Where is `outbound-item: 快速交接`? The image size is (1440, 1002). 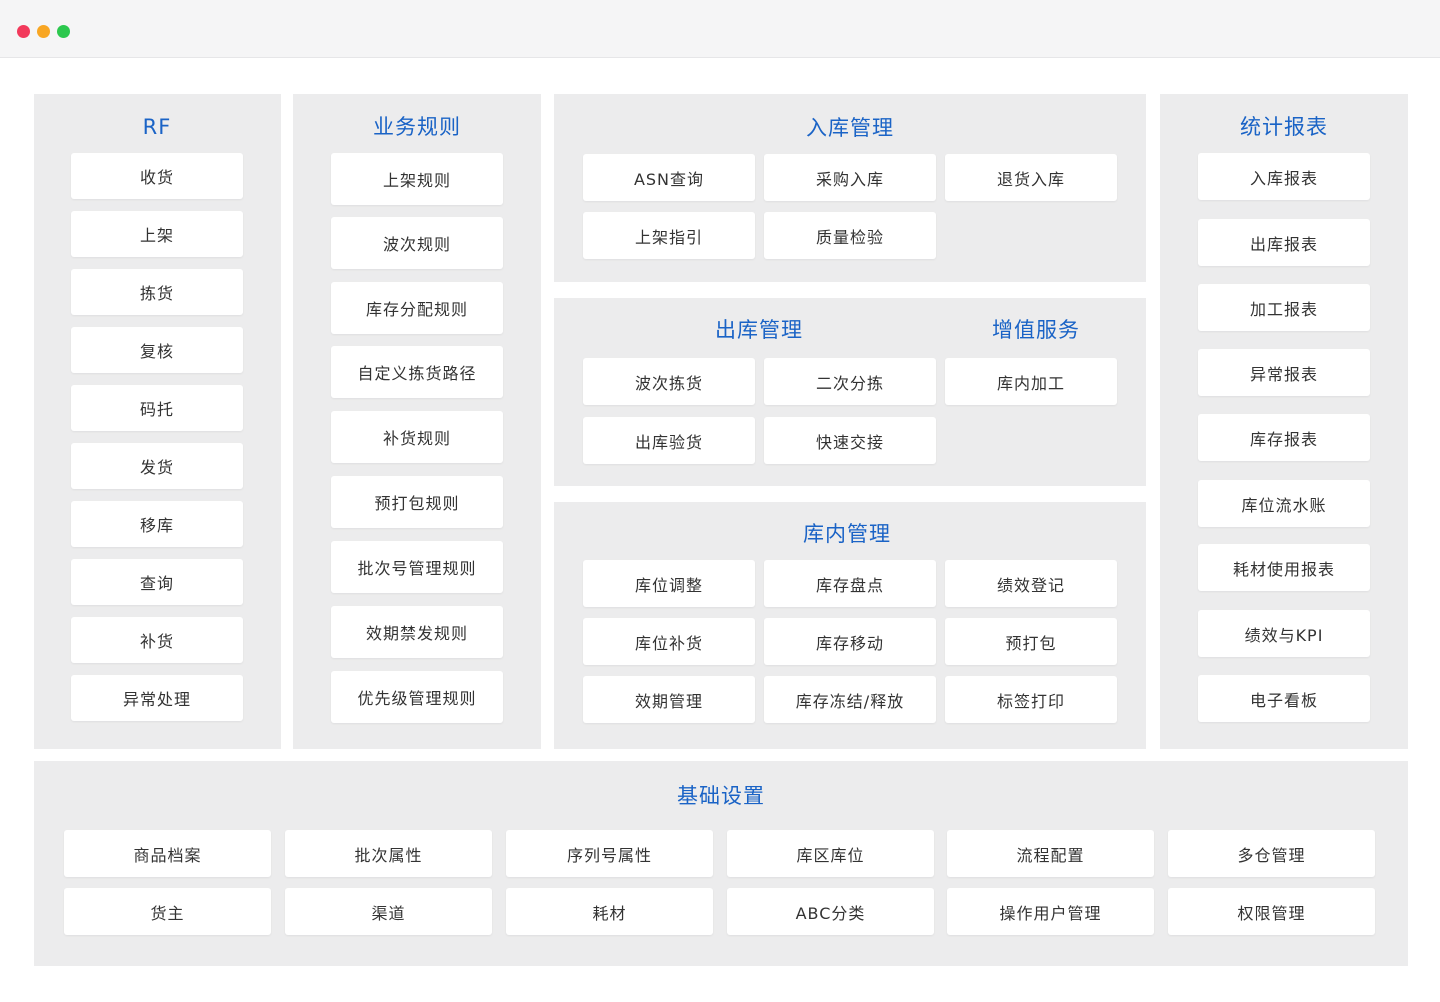 outbound-item: 快速交接 is located at coordinates (850, 440).